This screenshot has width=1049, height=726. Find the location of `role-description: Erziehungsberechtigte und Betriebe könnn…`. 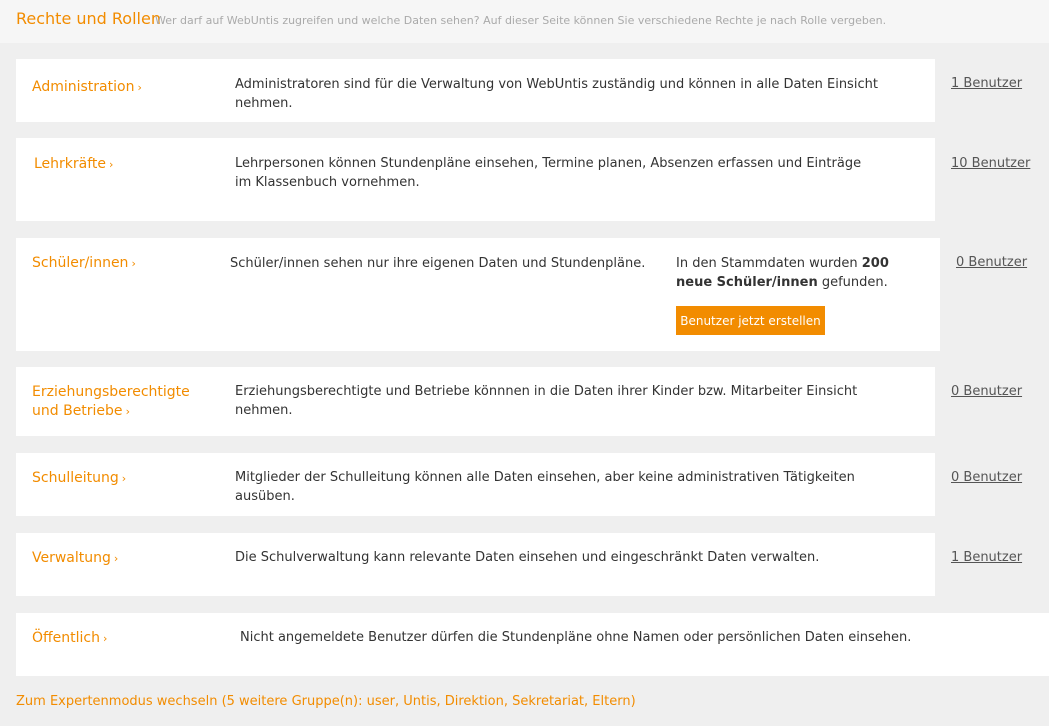

role-description: Erziehungsberechtigte und Betriebe könnn… is located at coordinates (546, 401).